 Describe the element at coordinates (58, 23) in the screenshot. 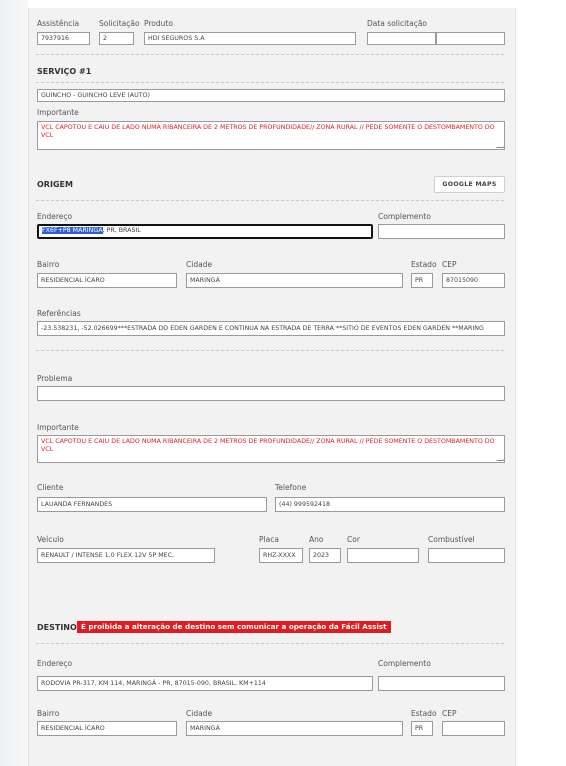

I see `assistencia-label: Assistência` at that location.